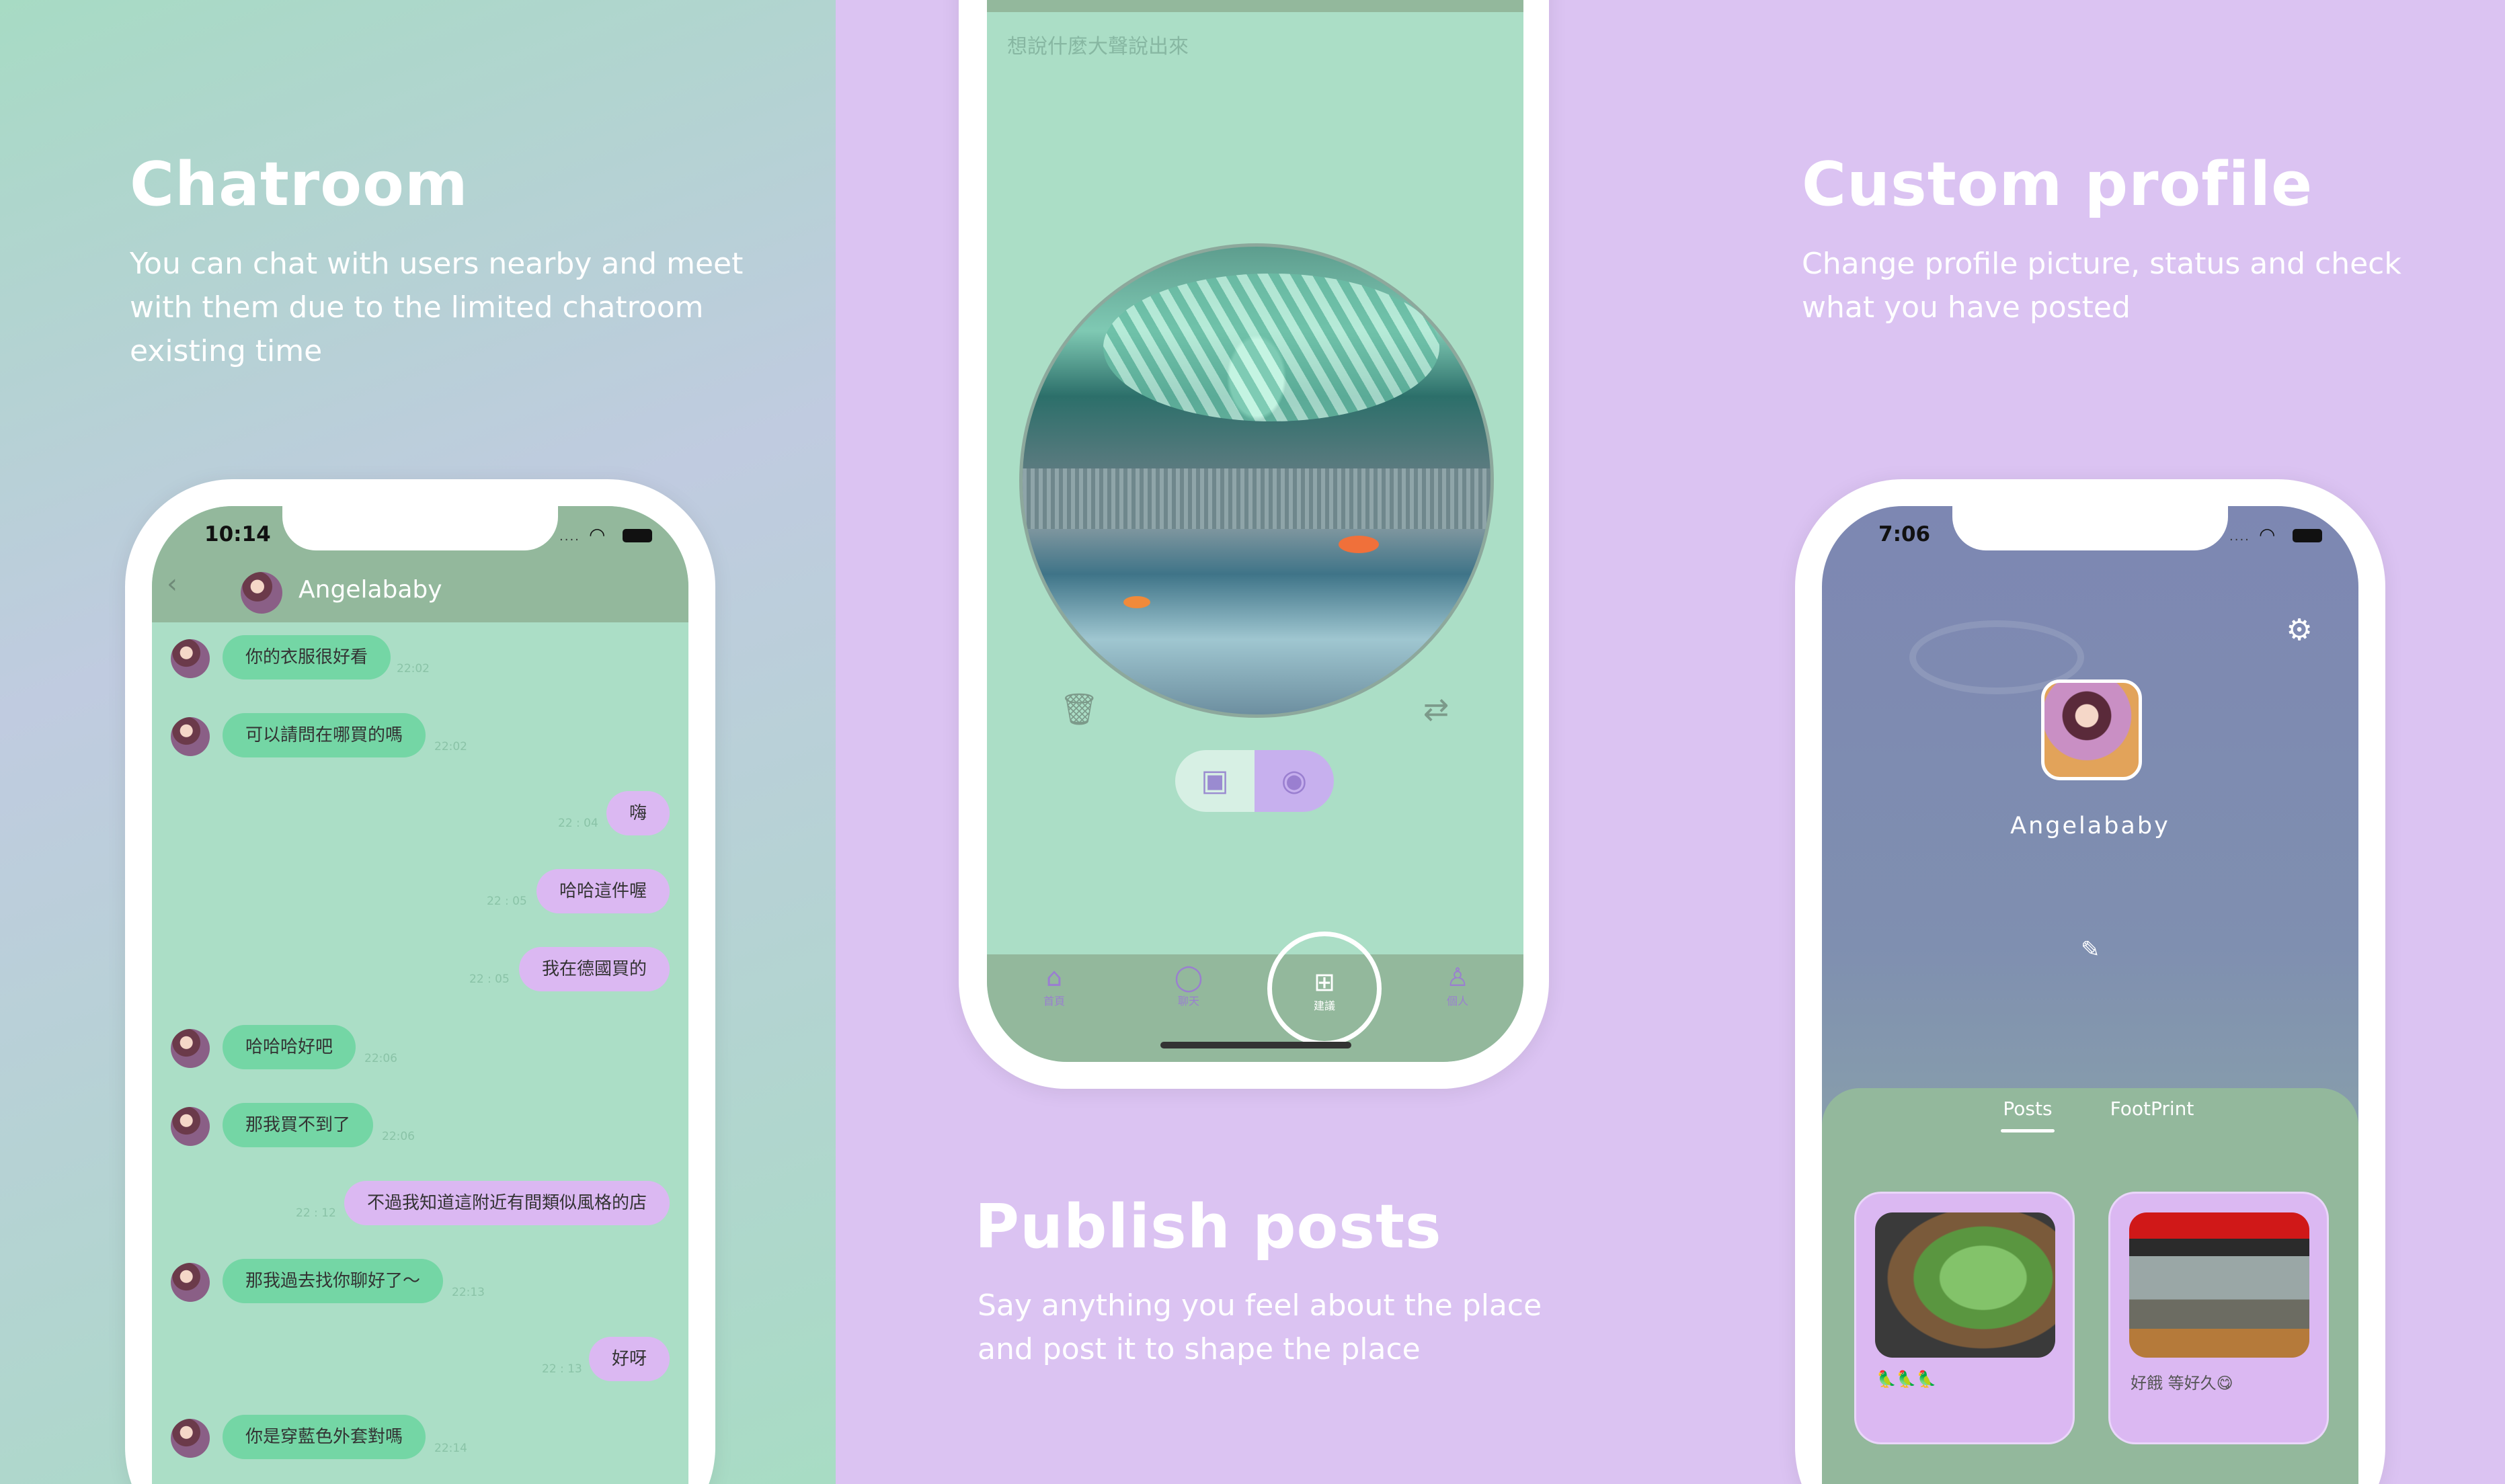 The width and height of the screenshot is (2505, 1484). I want to click on post-caption: 好餓 等好久😋, so click(2182, 1383).